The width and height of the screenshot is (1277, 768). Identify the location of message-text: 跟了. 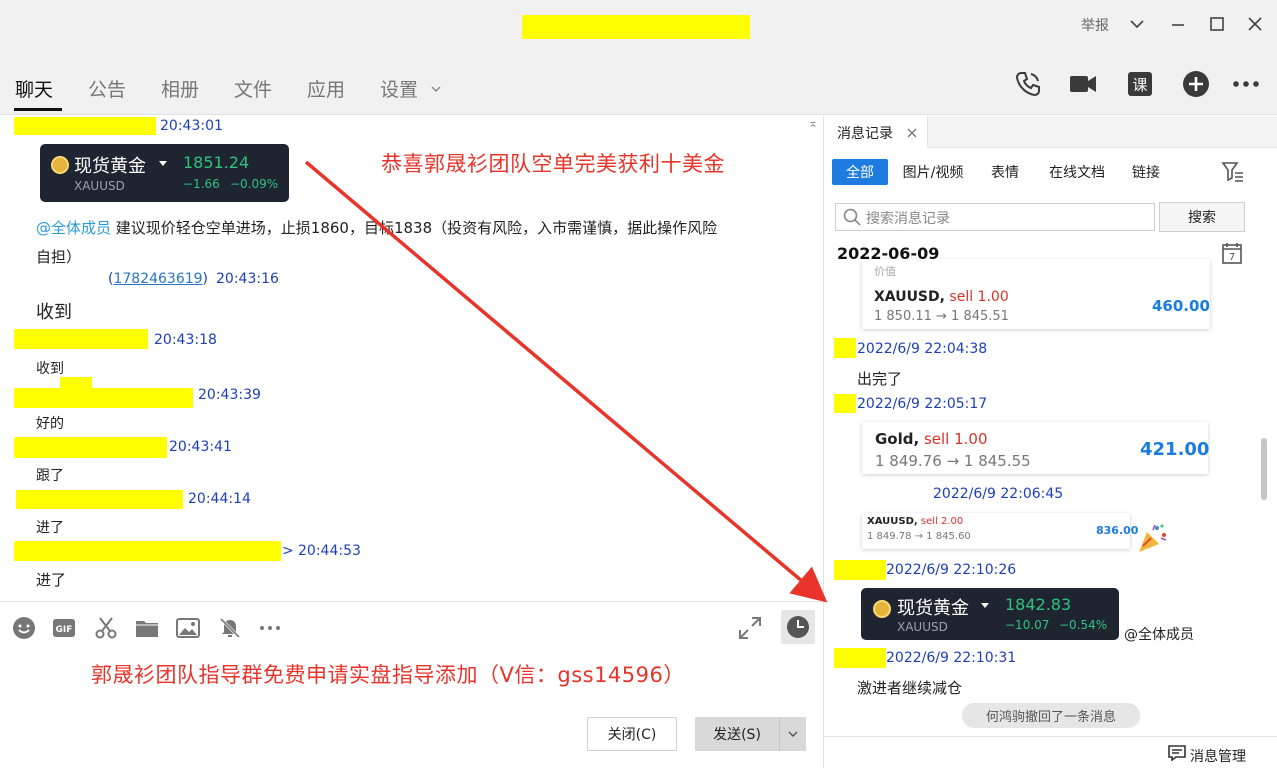
(50, 476).